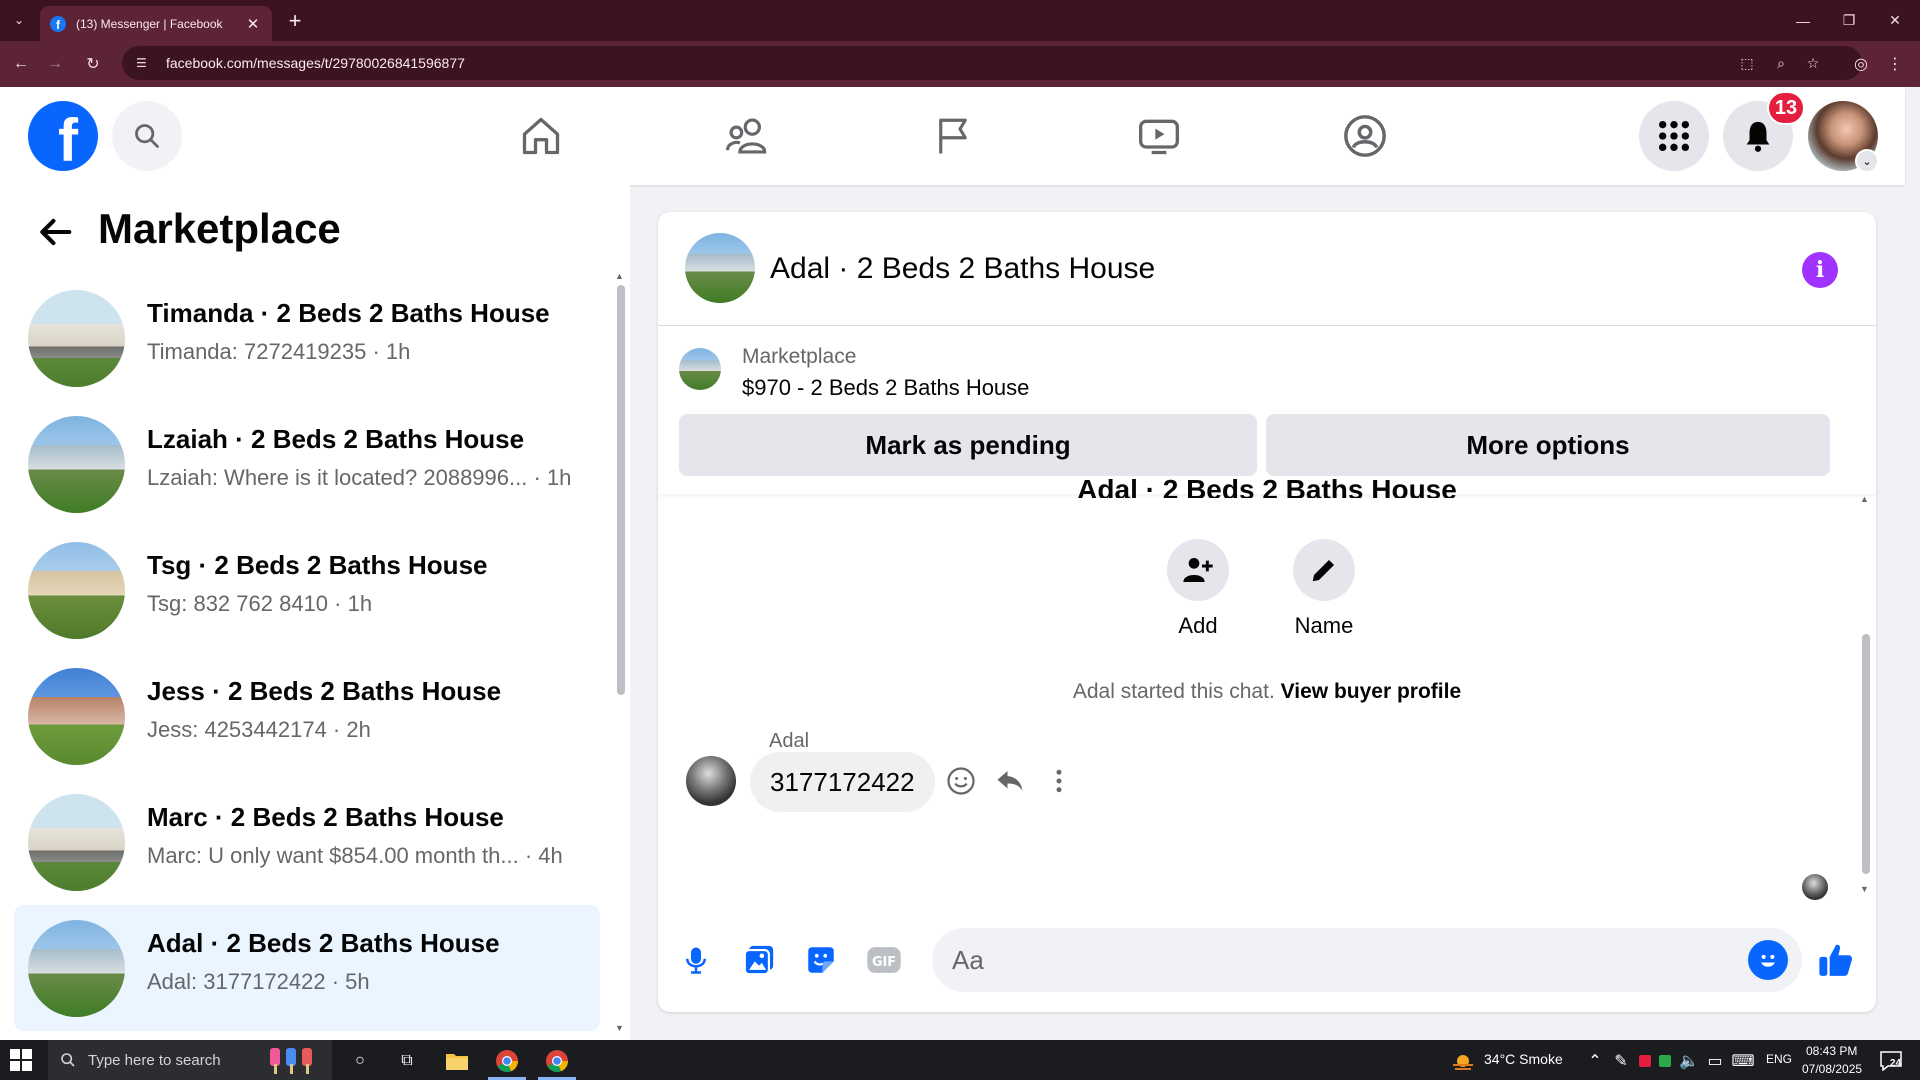 The width and height of the screenshot is (1920, 1080). What do you see at coordinates (253, 24) in the screenshot?
I see `tab-close-icon: ✕` at bounding box center [253, 24].